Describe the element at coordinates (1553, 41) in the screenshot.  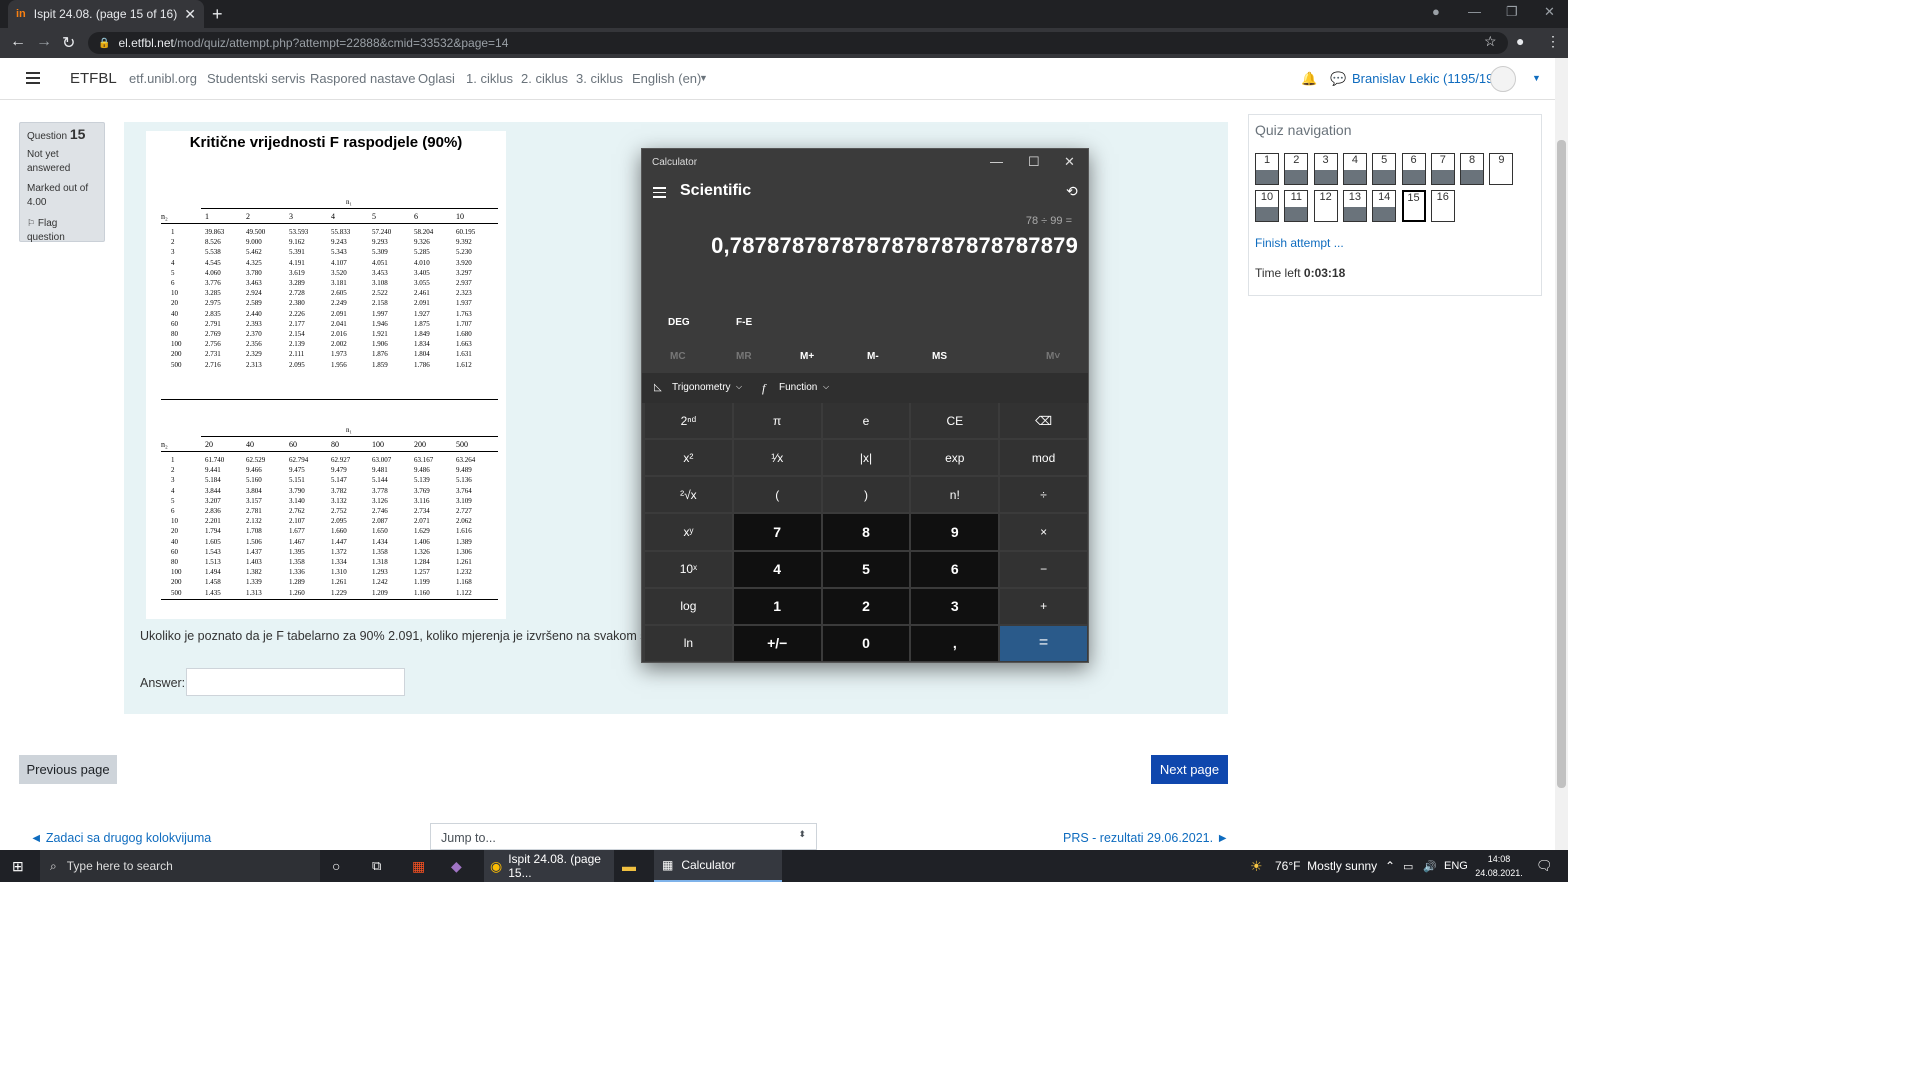
I see `chrome-menu-icon: ⋮` at that location.